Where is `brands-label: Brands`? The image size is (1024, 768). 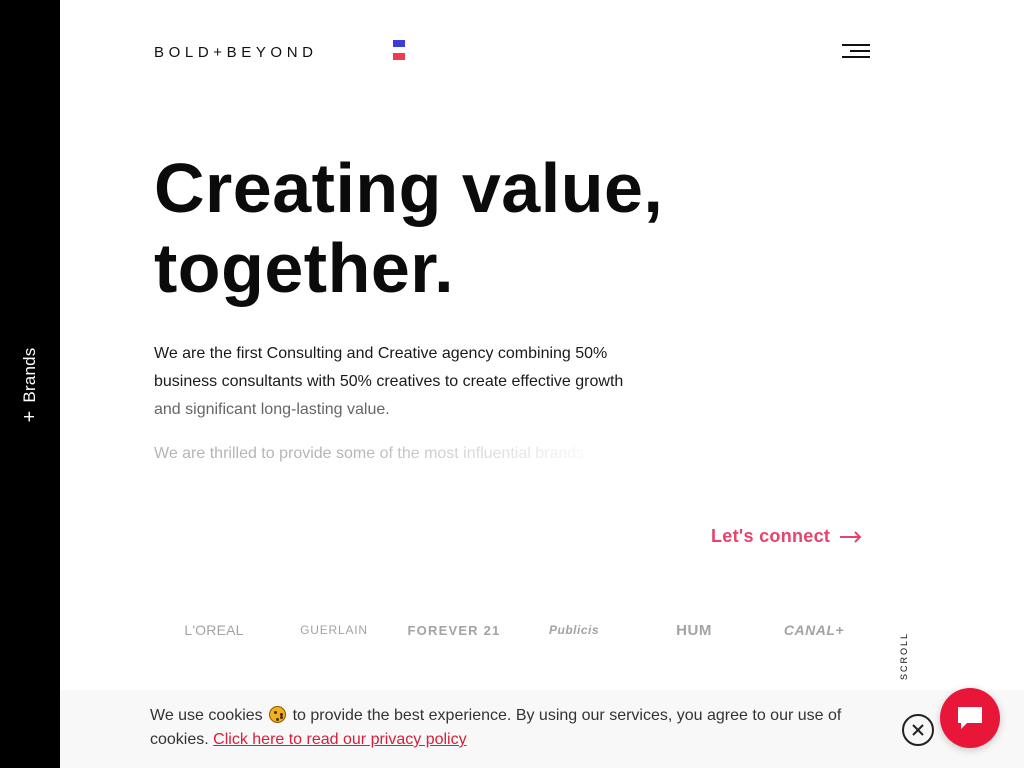
brands-label: Brands is located at coordinates (29, 375).